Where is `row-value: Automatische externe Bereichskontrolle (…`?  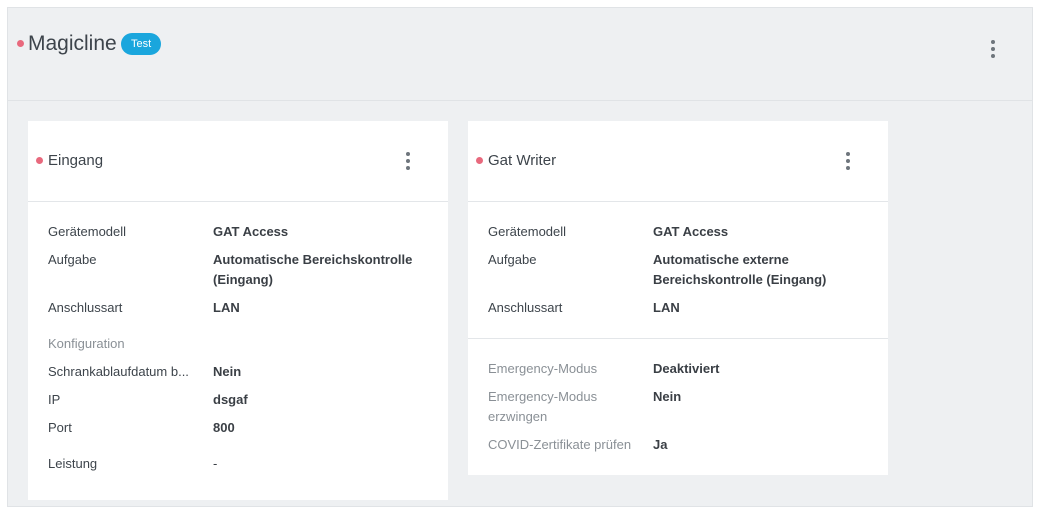 row-value: Automatische externe Bereichskontrolle (… is located at coordinates (740, 269).